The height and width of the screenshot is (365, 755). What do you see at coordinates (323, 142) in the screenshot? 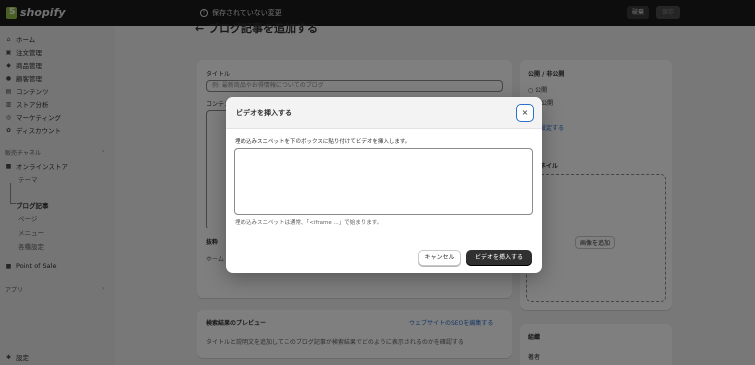
I see `modal-description: 埋め込みスニペットを下のボックスに貼り付けてビデオを挿入します。` at bounding box center [323, 142].